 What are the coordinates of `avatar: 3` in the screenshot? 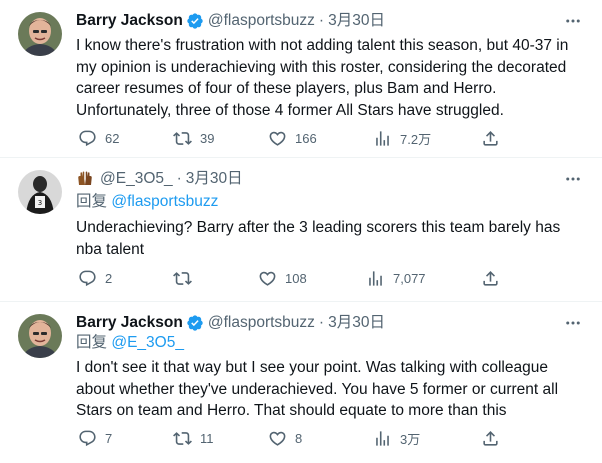 It's located at (40, 192).